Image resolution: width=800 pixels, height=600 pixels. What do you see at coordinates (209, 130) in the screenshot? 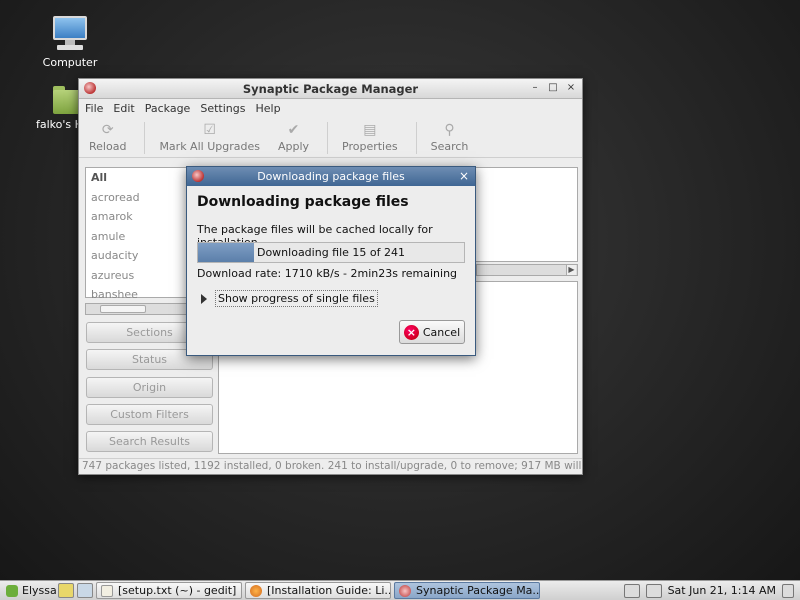
I see `mark-all-upgrades-icon: ☑` at bounding box center [209, 130].